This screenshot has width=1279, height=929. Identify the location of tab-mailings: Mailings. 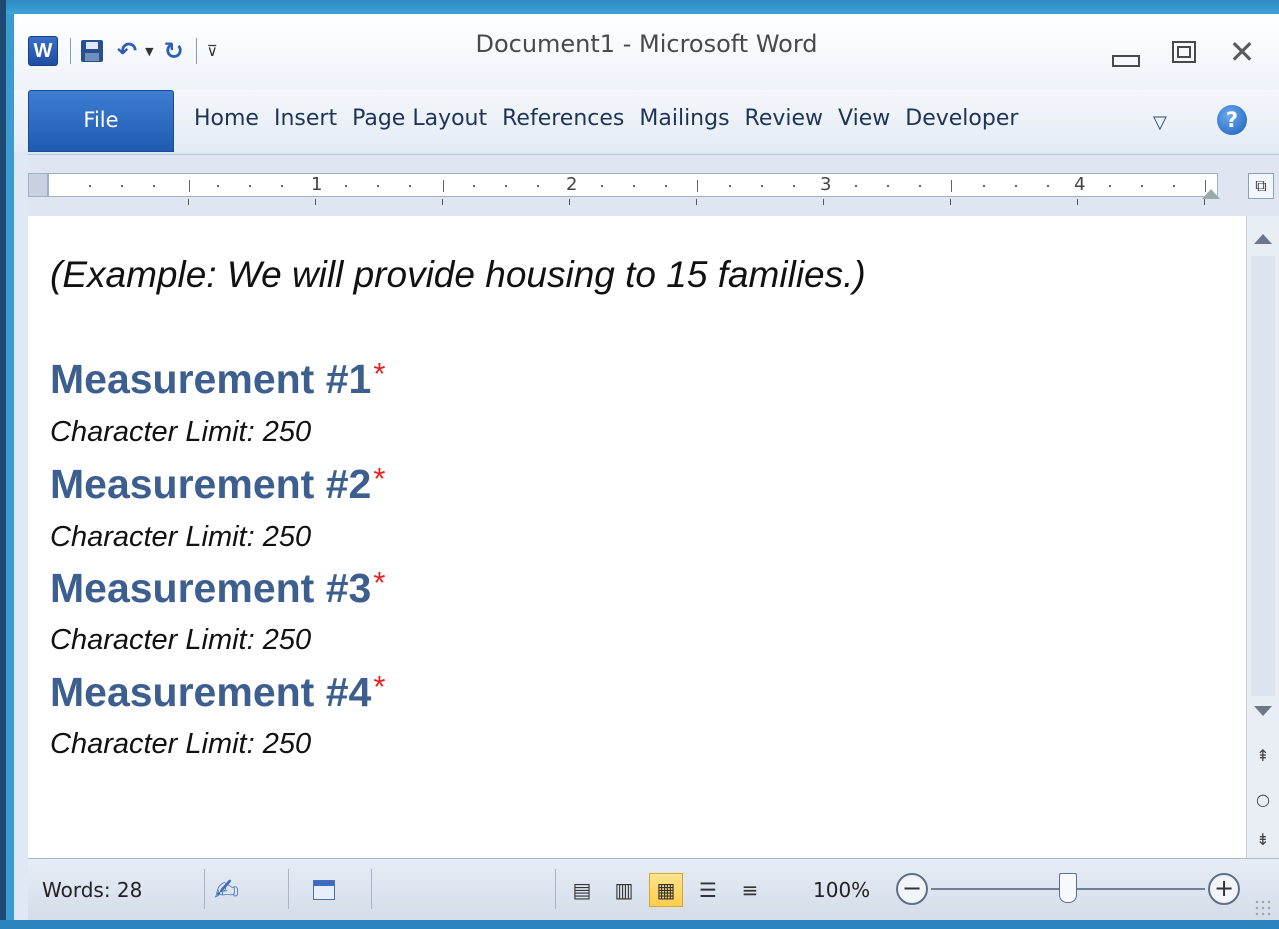
(684, 118).